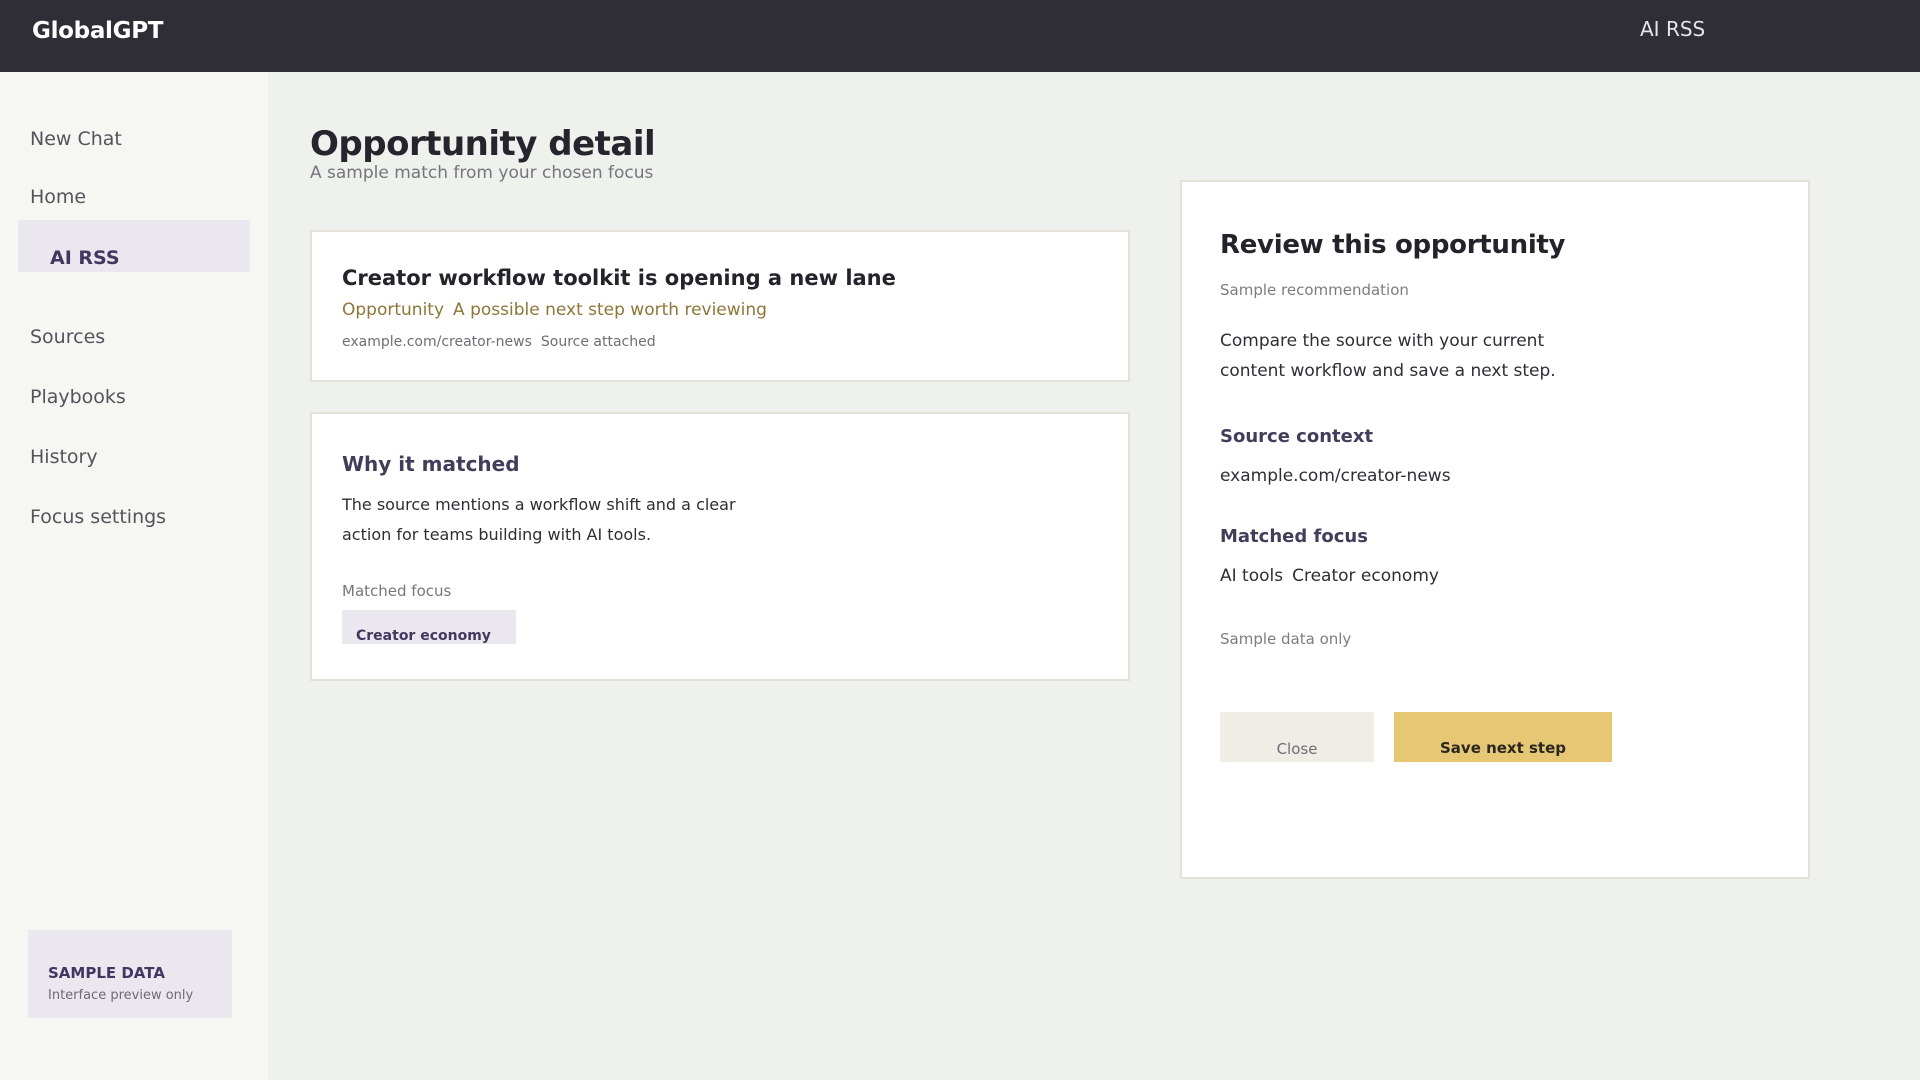 The height and width of the screenshot is (1080, 1920). I want to click on source-context-heading: Source context, so click(1297, 436).